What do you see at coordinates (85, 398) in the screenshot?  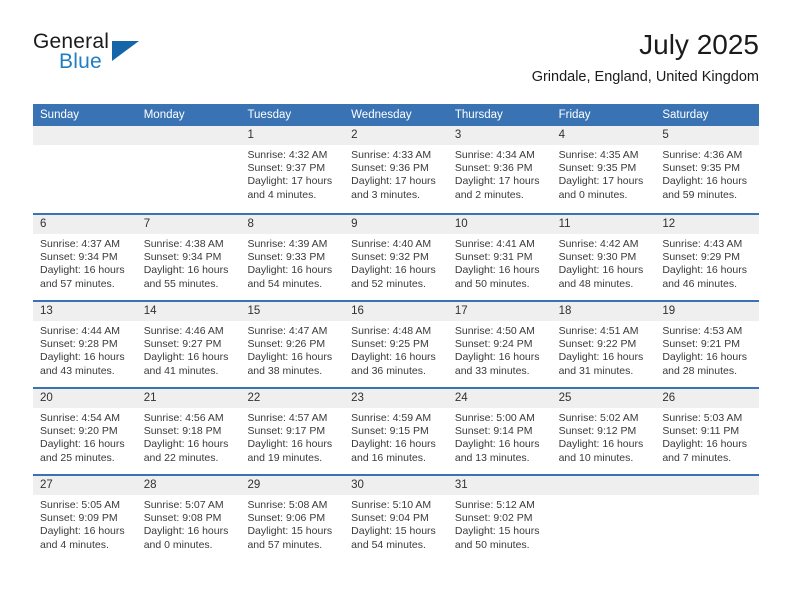 I see `day-number: 20` at bounding box center [85, 398].